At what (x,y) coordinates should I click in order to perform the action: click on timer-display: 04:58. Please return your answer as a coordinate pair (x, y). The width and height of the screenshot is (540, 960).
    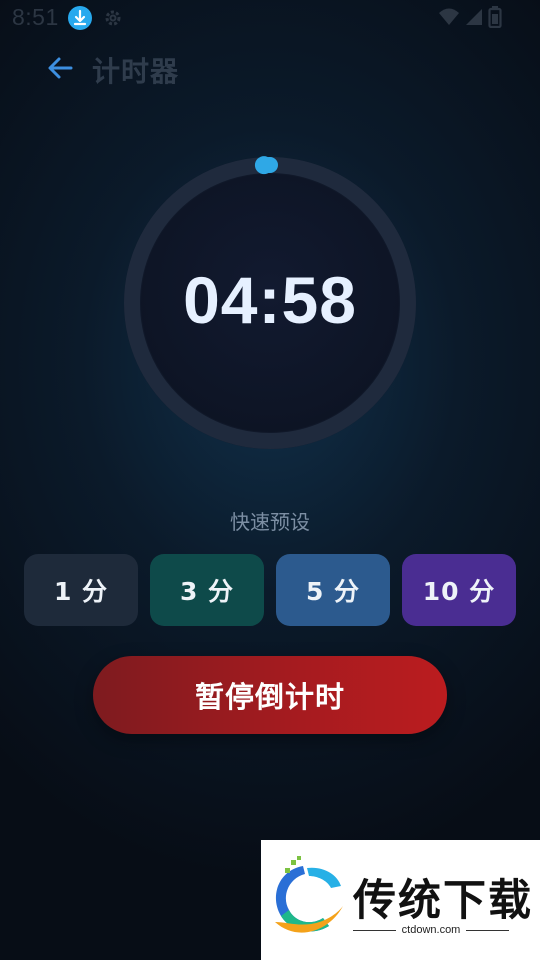
    Looking at the image, I should click on (270, 300).